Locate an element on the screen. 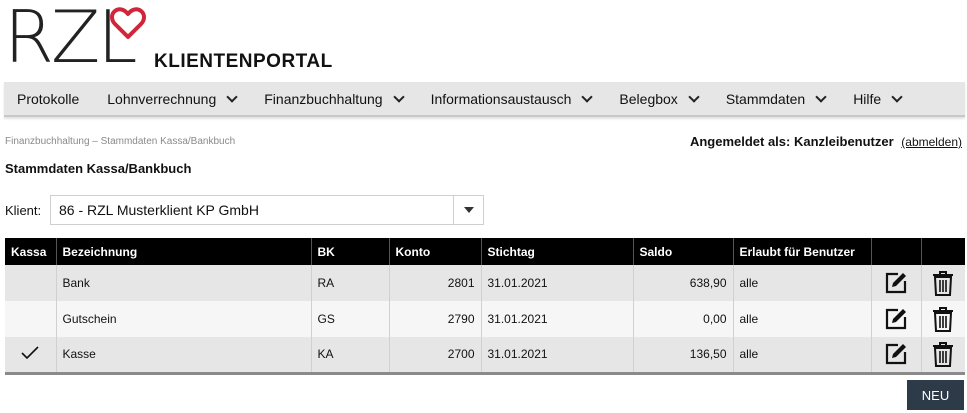 The image size is (967, 413). nav-item-finanzbuchhaltung: Finanzbuchhaltung is located at coordinates (334, 98).